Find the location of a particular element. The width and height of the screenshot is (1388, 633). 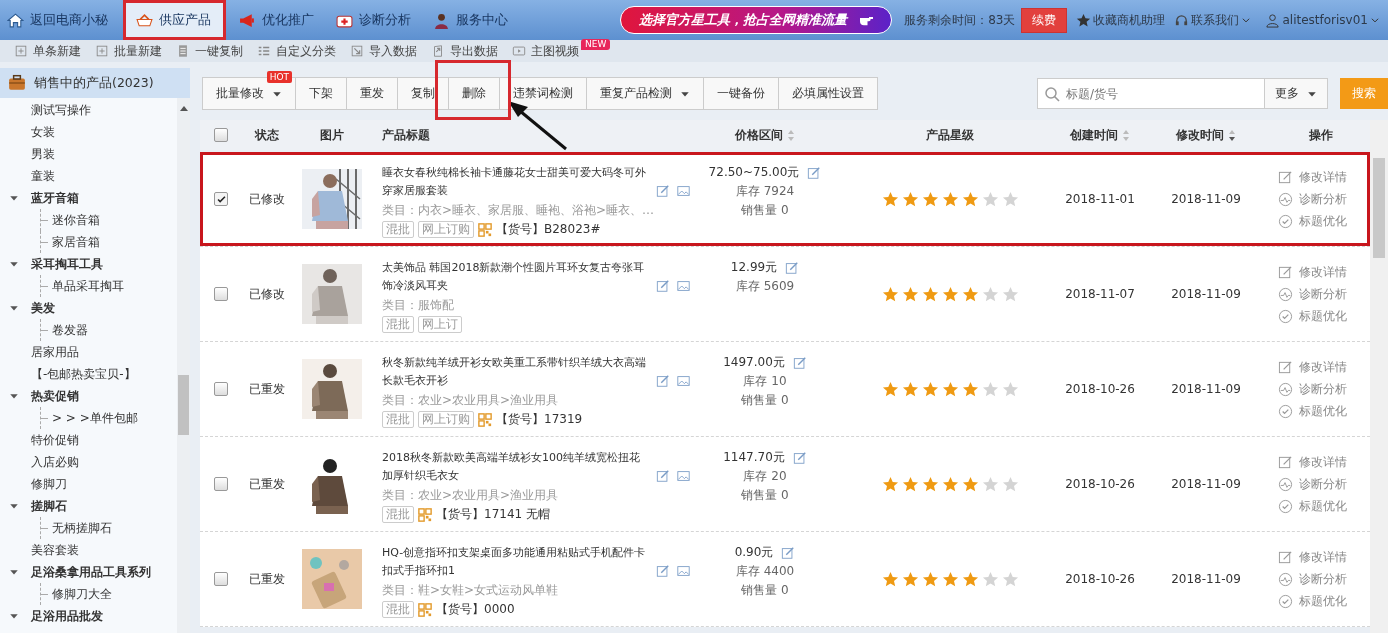

toolbar-item: 主图视频 is located at coordinates (545, 51).